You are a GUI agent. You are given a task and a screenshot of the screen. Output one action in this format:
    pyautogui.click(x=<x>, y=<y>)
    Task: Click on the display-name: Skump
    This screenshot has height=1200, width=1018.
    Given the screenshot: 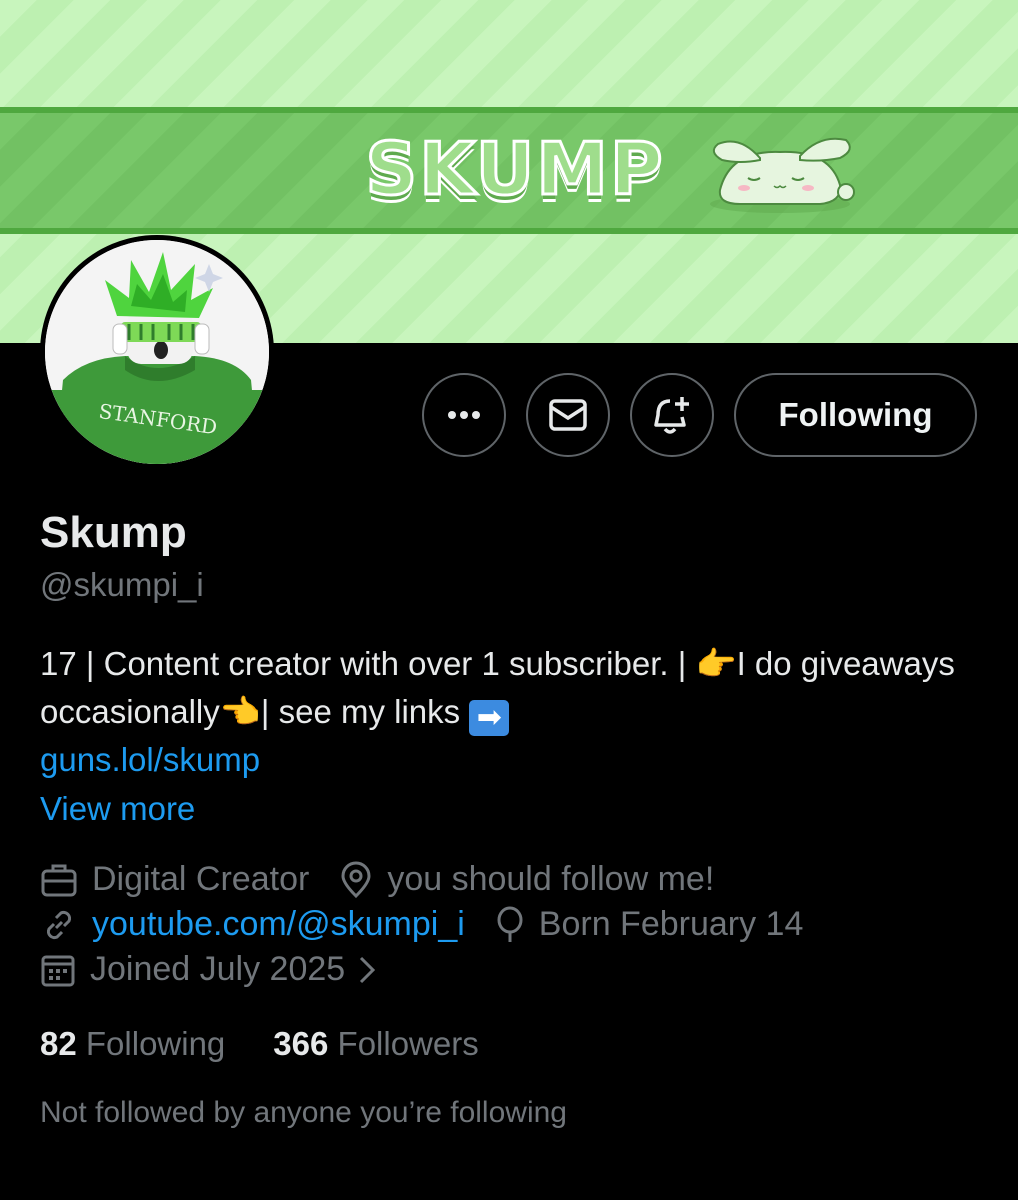 What is the action you would take?
    pyautogui.click(x=113, y=532)
    